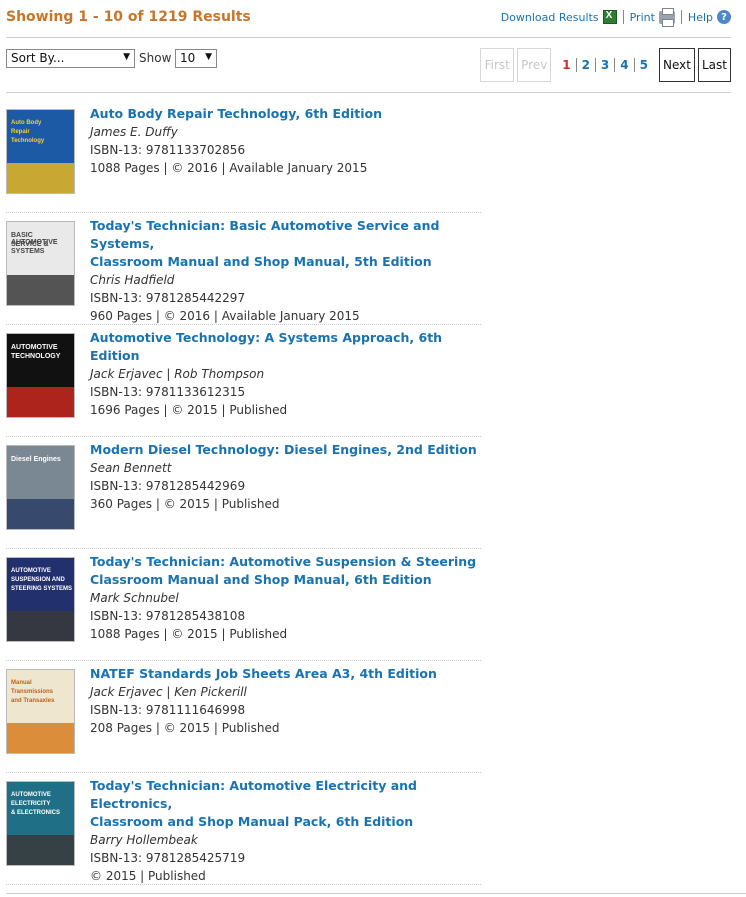 This screenshot has height=897, width=746. Describe the element at coordinates (236, 113) in the screenshot. I see `book-title-line: Auto Body Repair Technology, 6th Edition` at that location.